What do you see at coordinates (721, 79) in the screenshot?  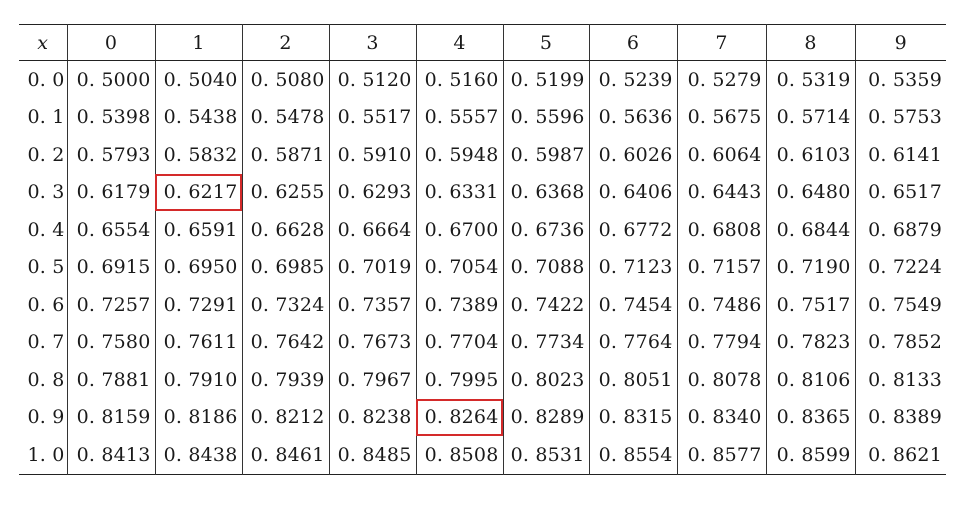 I see `table-cell: 0. 5279` at bounding box center [721, 79].